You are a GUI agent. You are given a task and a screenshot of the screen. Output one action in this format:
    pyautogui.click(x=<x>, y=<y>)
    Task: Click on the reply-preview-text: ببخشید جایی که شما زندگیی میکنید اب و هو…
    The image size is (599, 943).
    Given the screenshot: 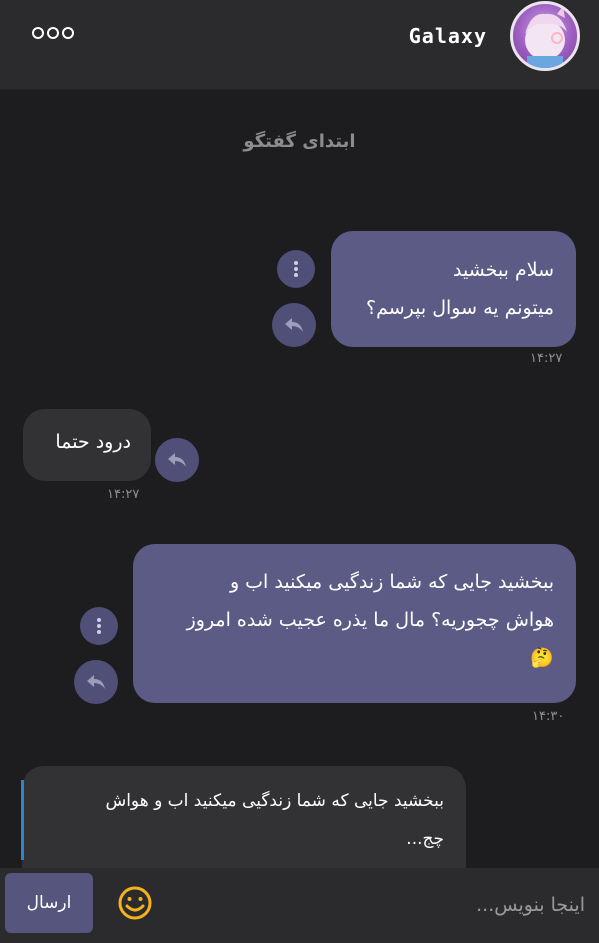 What is the action you would take?
    pyautogui.click(x=274, y=801)
    